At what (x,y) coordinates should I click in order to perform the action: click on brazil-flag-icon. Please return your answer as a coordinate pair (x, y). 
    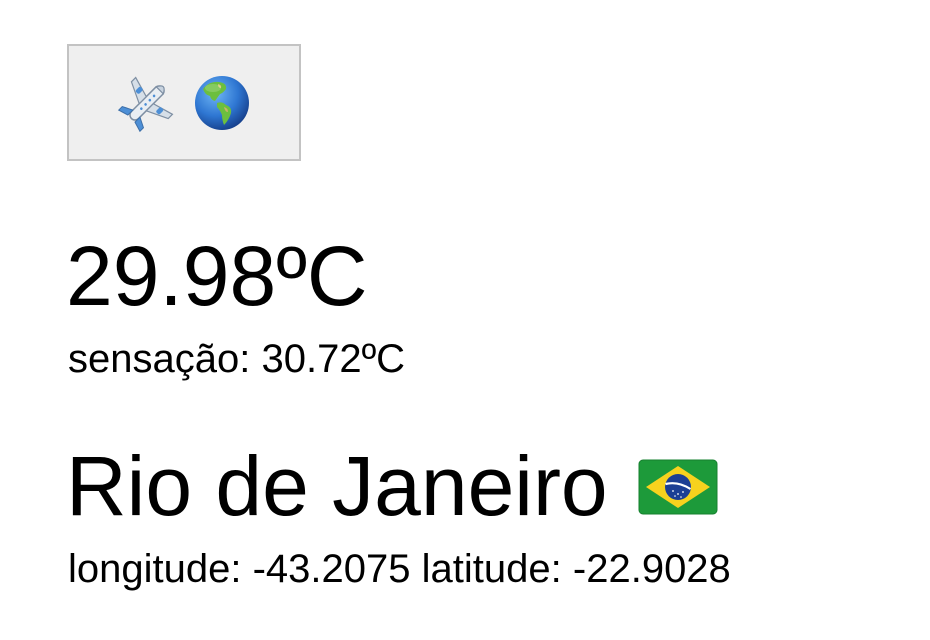
    Looking at the image, I should click on (678, 489).